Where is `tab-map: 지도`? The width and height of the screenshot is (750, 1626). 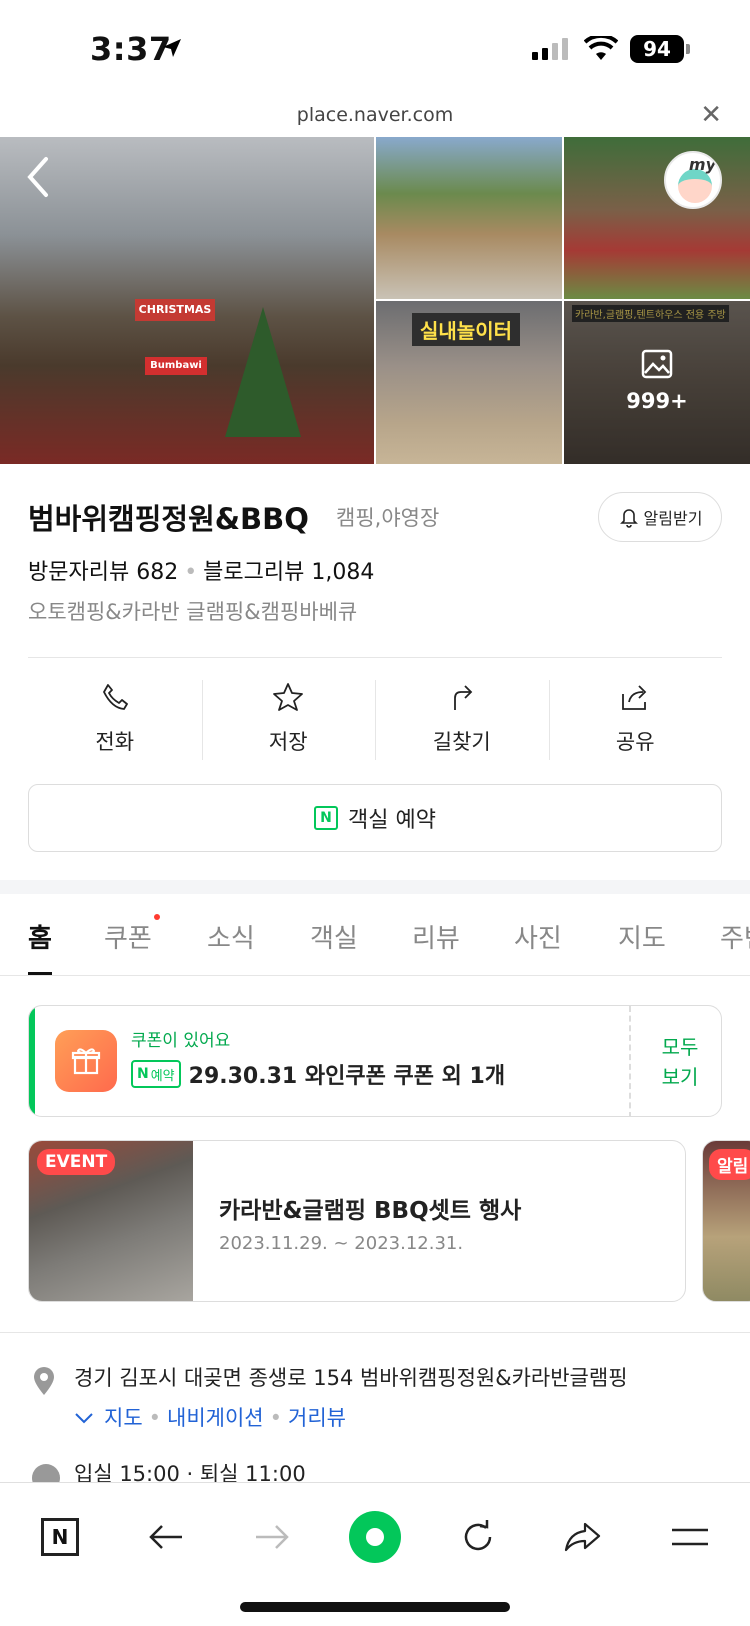 tab-map: 지도 is located at coordinates (642, 936).